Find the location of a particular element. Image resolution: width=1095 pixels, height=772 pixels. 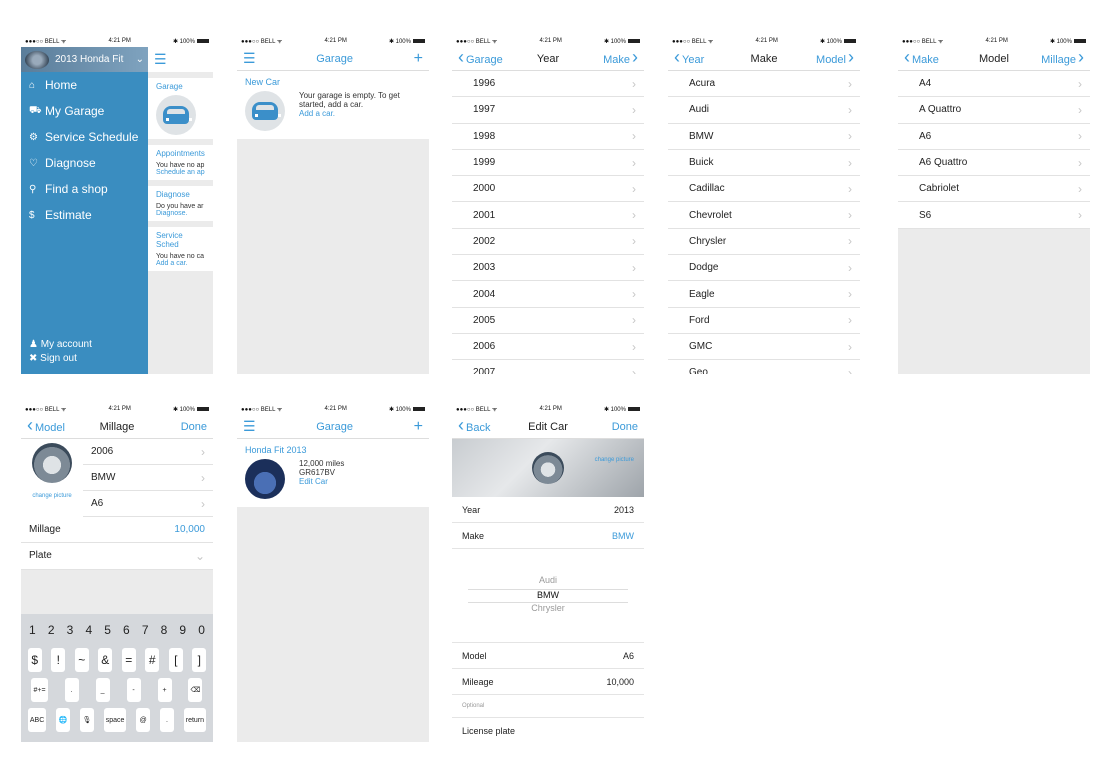

done-button: Done is located at coordinates (625, 427).